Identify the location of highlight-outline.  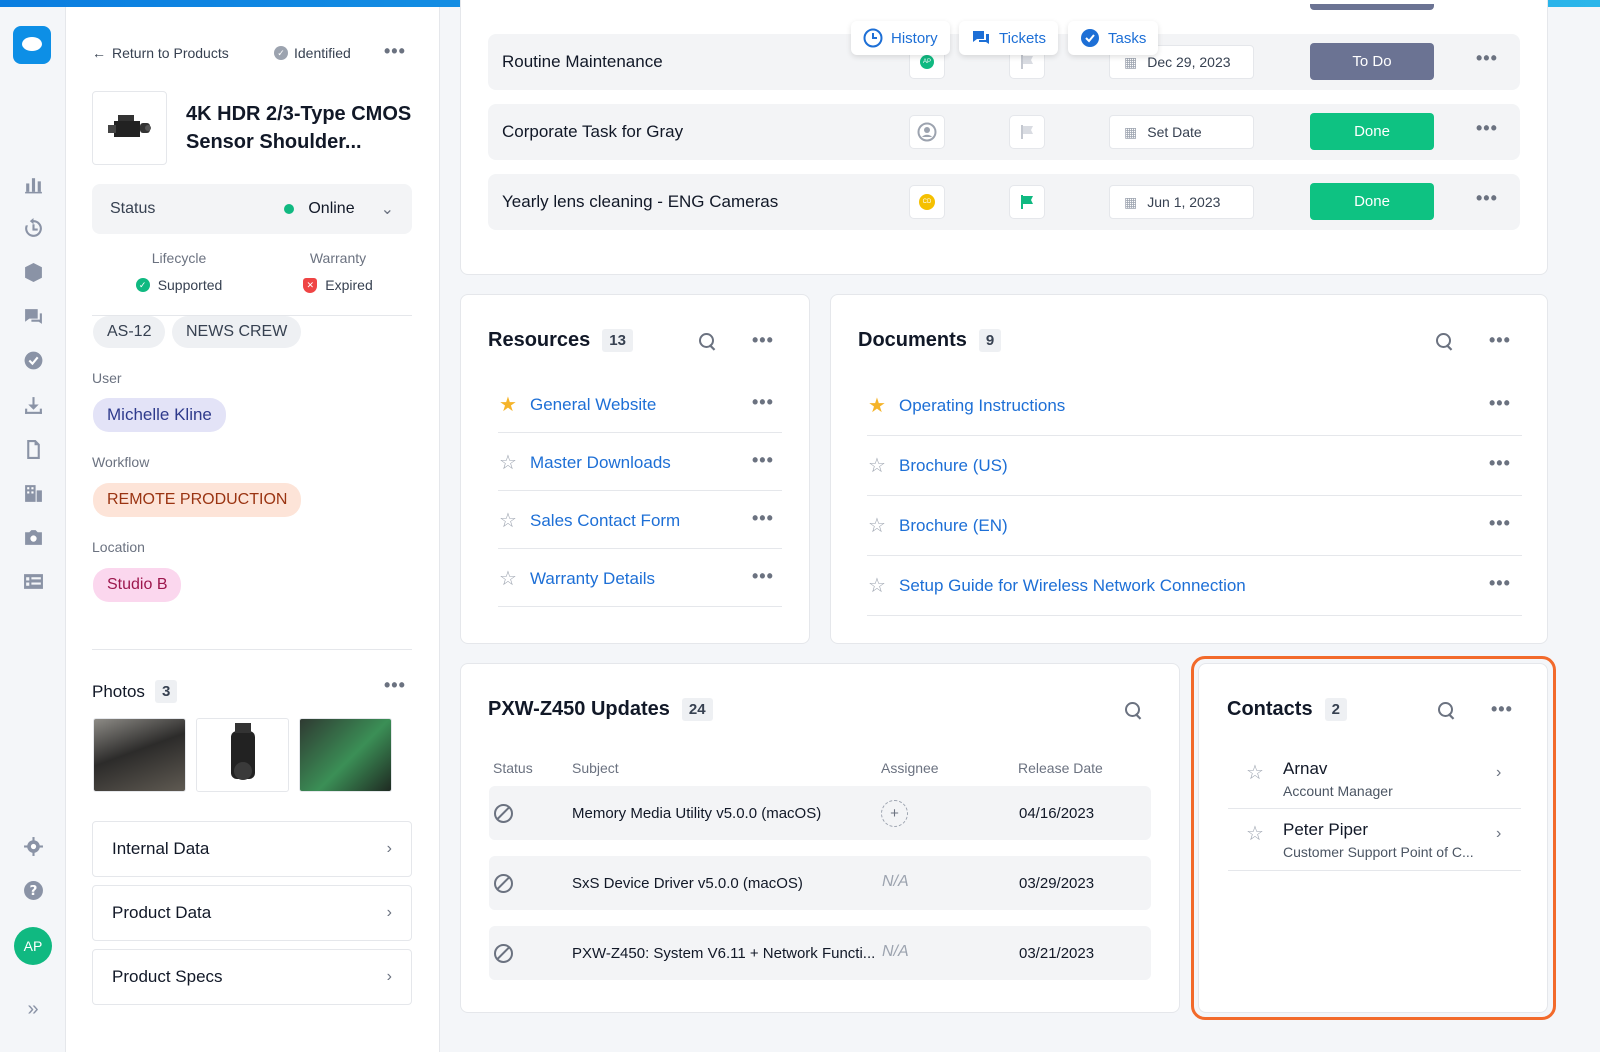
(1373, 838).